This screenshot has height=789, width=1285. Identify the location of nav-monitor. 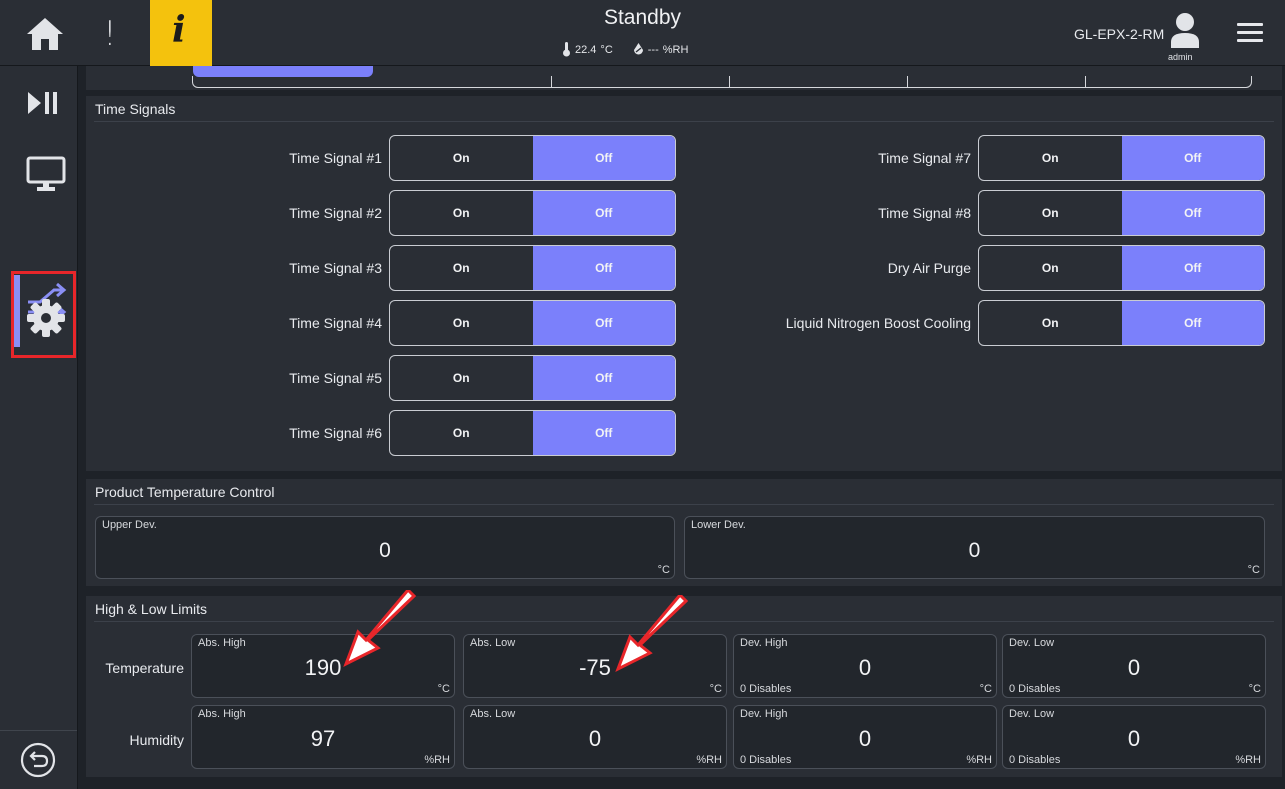
(39, 178).